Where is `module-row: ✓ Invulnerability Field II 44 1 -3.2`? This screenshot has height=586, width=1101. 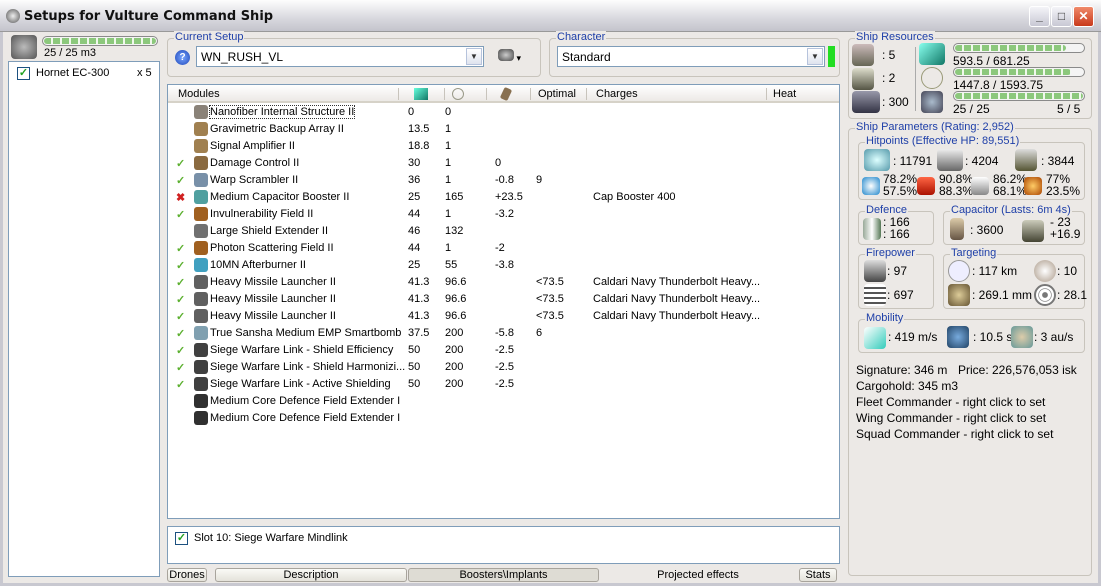
module-row: ✓ Invulnerability Field II 44 1 -3.2 is located at coordinates (503, 214).